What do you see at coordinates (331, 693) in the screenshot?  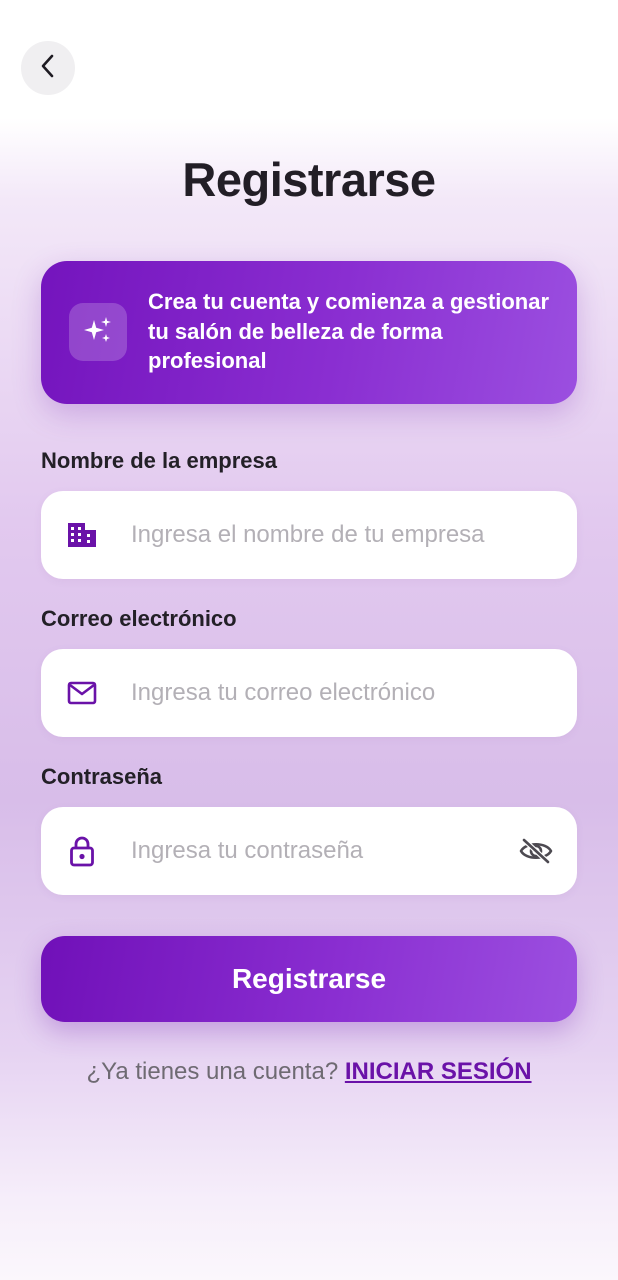 I see `email-input` at bounding box center [331, 693].